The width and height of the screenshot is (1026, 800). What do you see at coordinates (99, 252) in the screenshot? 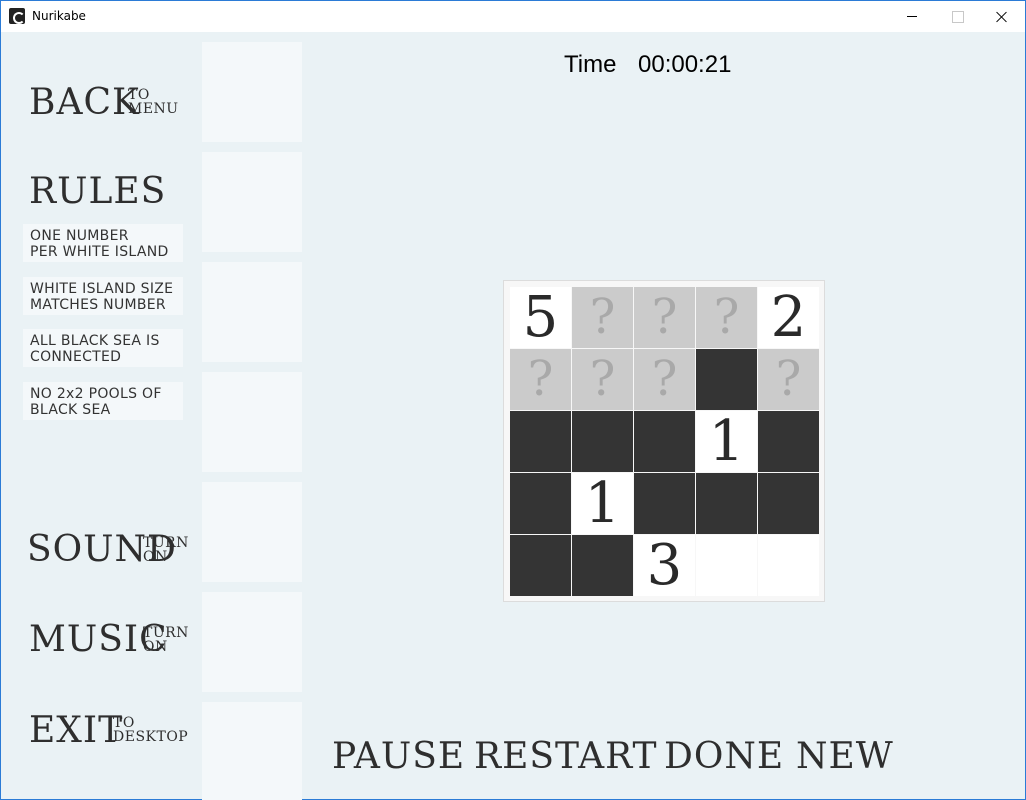
I see `rule-line: PER WHITE ISLAND` at bounding box center [99, 252].